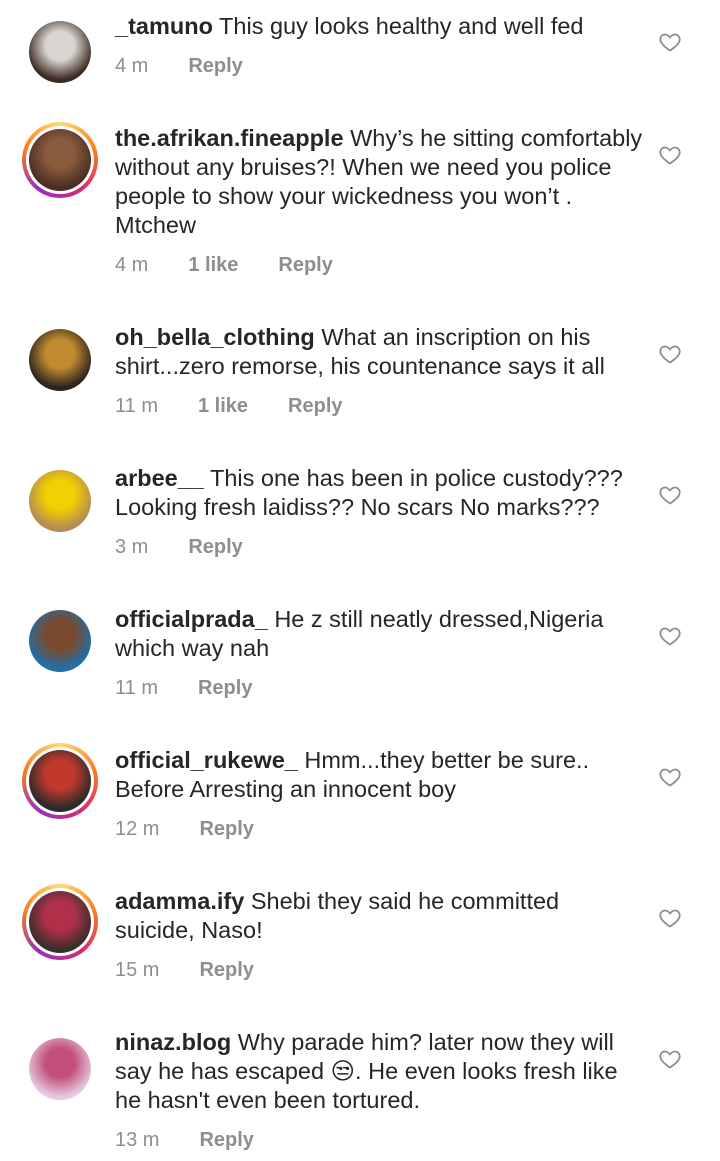 The image size is (720, 1161). Describe the element at coordinates (179, 901) in the screenshot. I see `comment-username: adamma.ify` at that location.